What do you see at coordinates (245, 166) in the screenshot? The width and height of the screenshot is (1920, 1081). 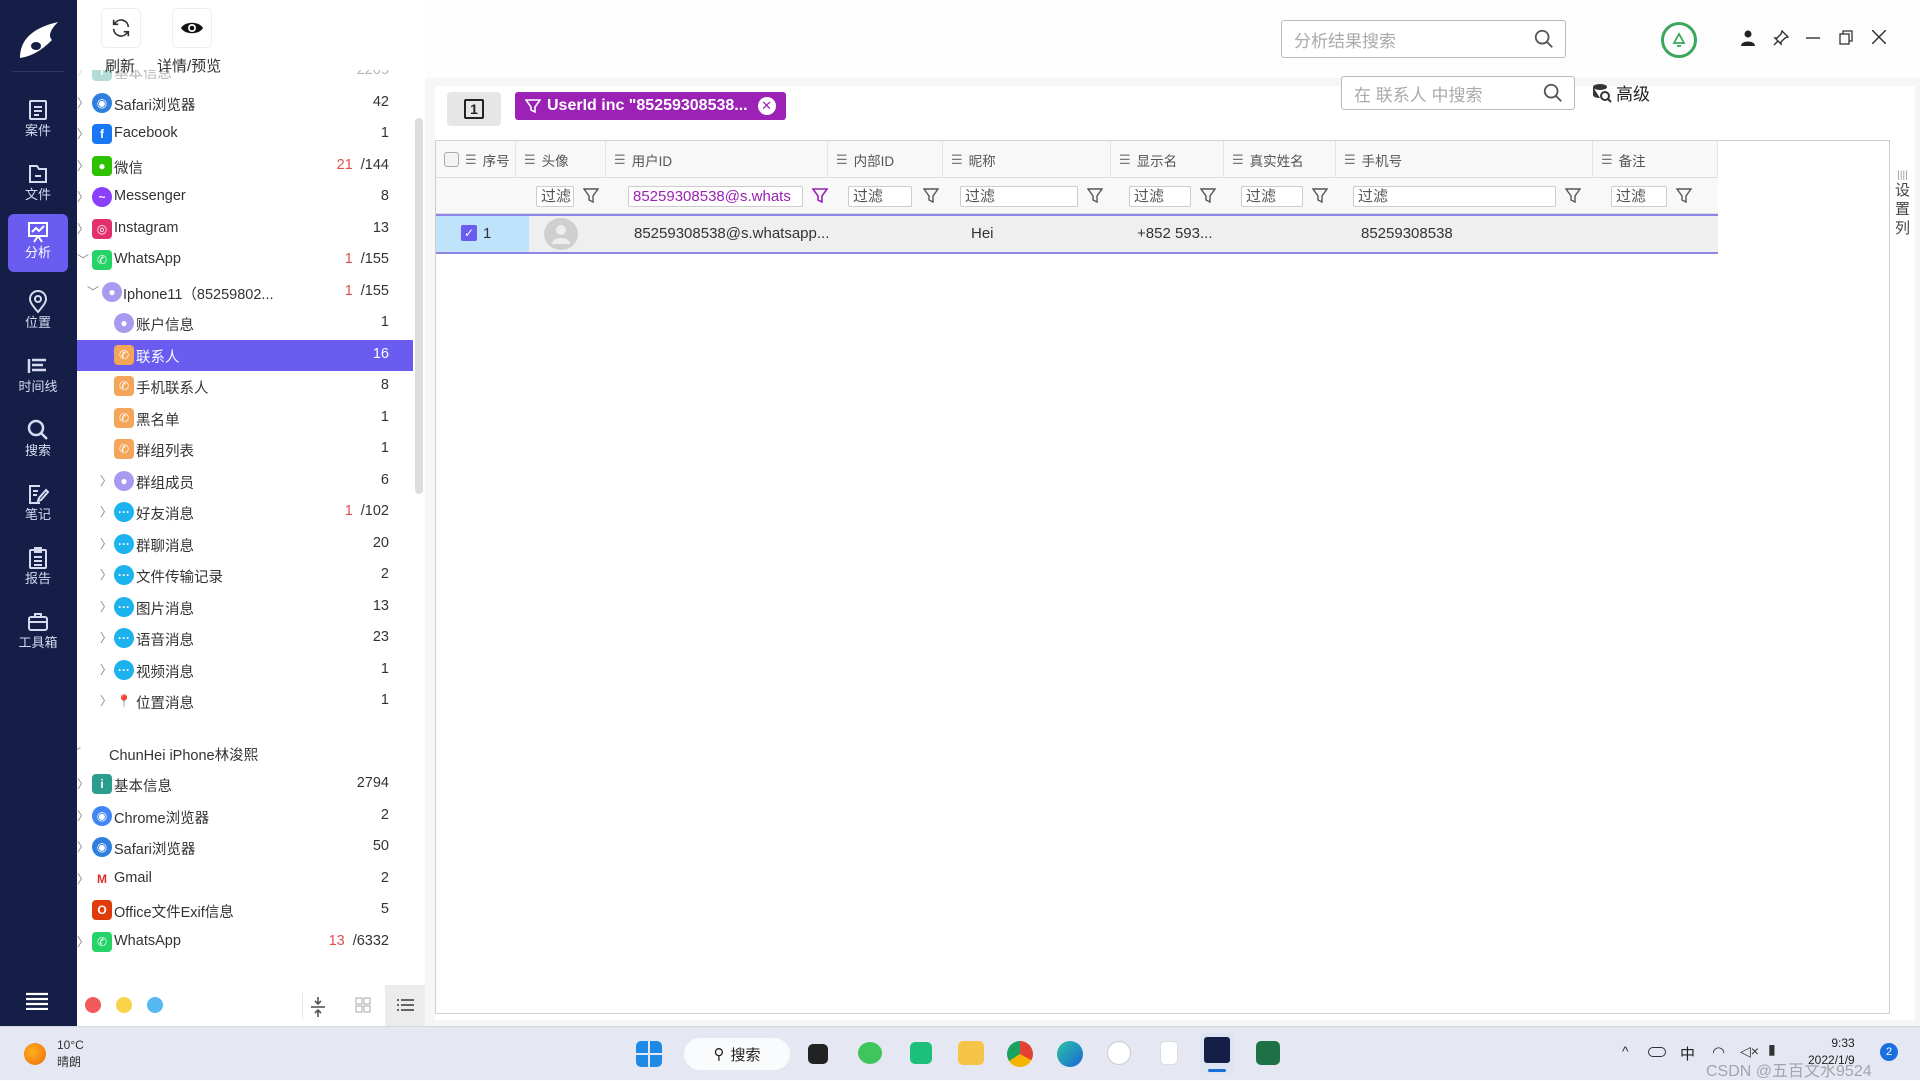 I see `tree-item: 〉 ● 微信 21/144` at bounding box center [245, 166].